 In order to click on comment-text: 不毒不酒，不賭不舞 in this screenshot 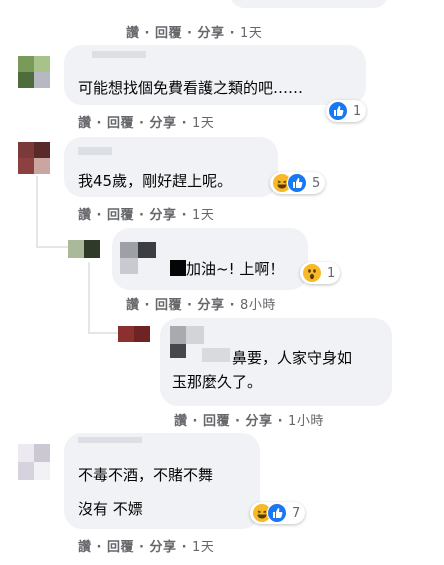, I will do `click(146, 475)`.